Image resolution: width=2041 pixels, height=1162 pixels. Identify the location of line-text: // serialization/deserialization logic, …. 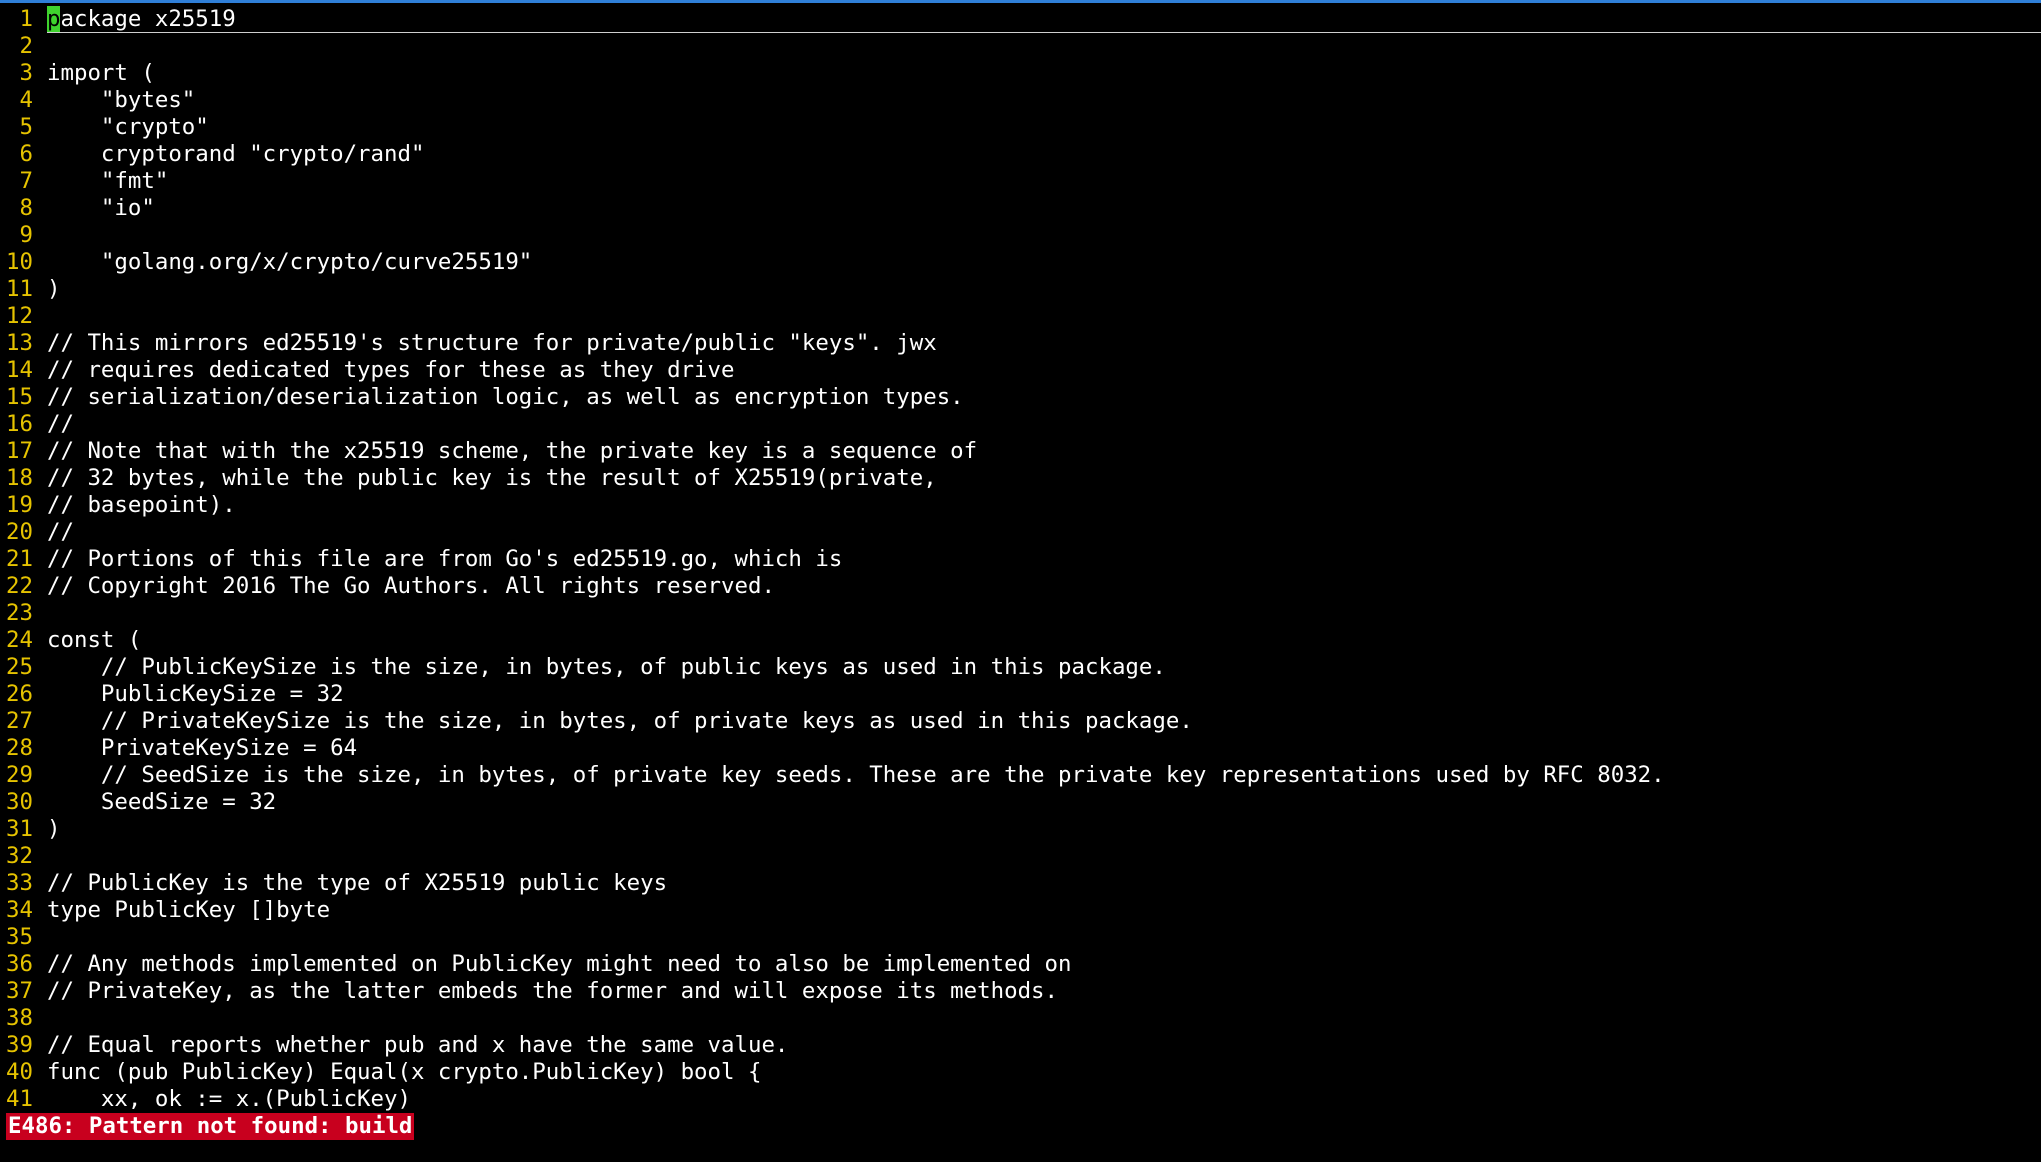
(505, 397).